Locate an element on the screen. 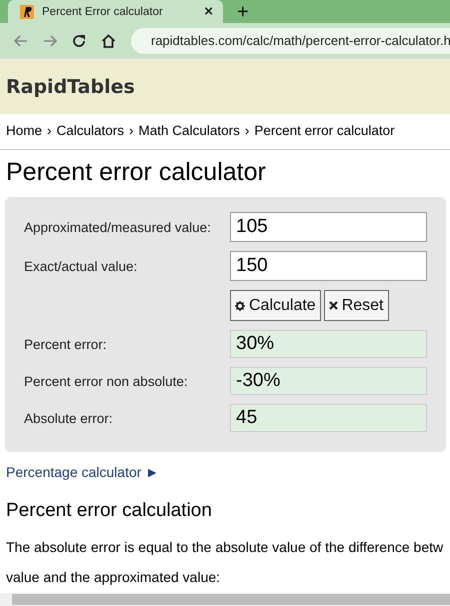 Image resolution: width=450 pixels, height=606 pixels. section-heading: Percent error calculation is located at coordinates (109, 511).